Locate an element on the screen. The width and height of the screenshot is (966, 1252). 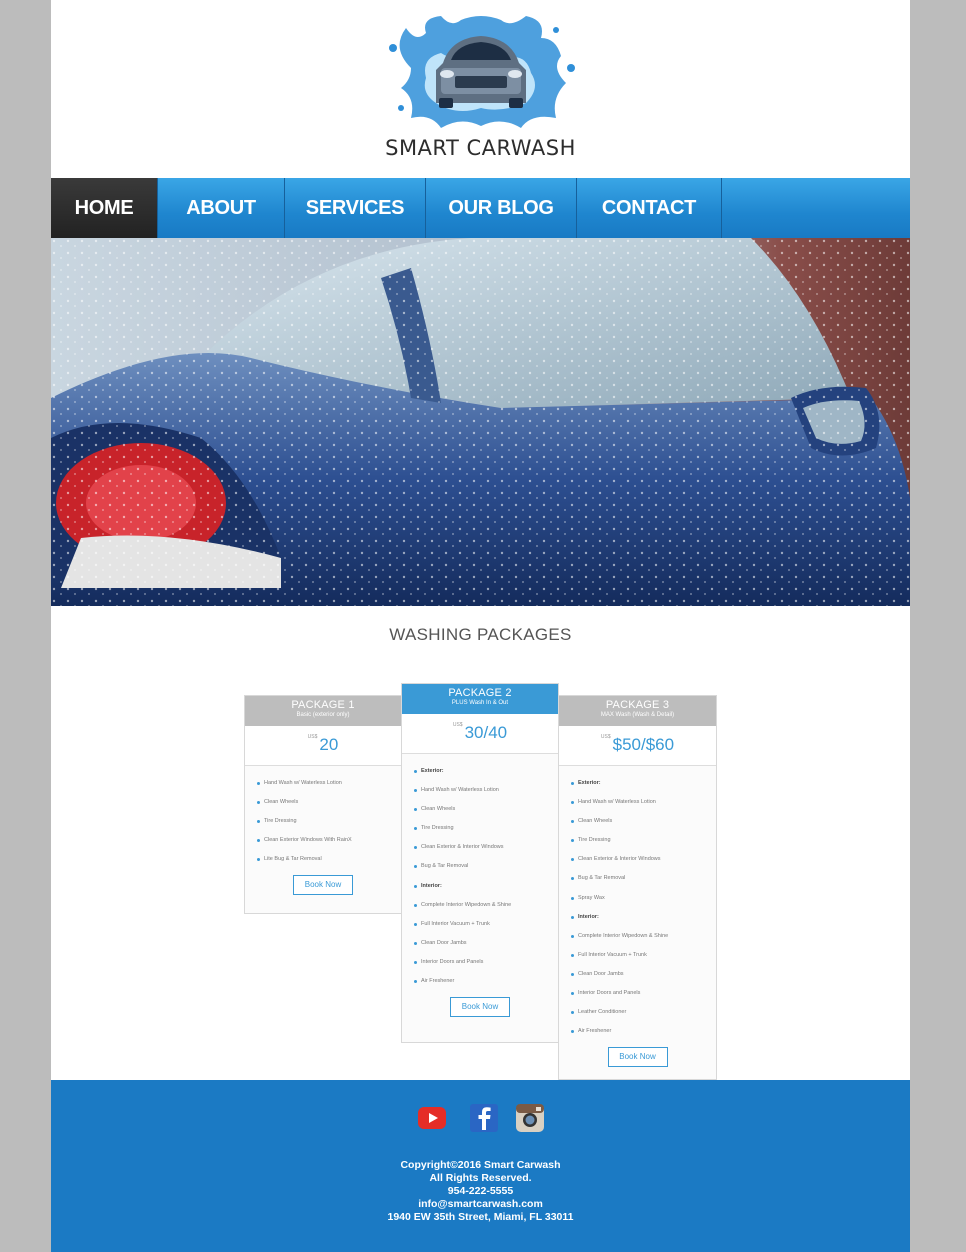
copyright-text: Copyright©2016 Smart Carwash is located at coordinates (480, 1165).